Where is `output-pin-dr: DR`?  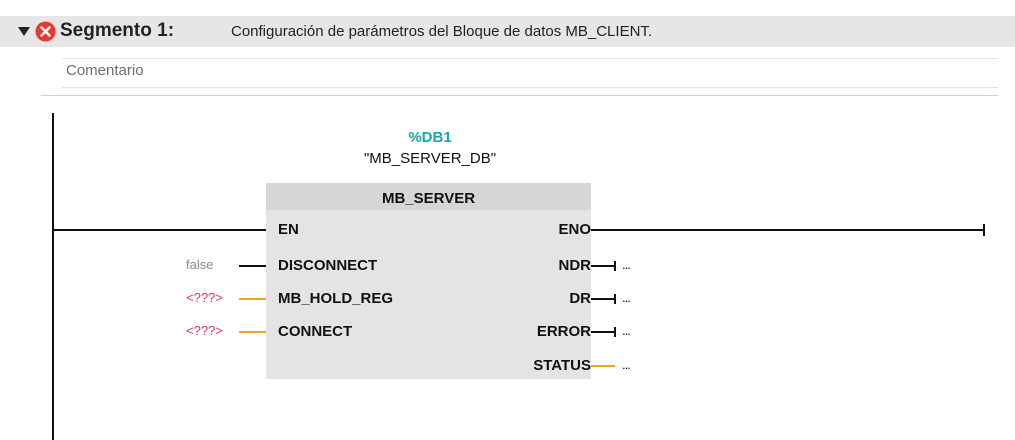
output-pin-dr: DR is located at coordinates (580, 298).